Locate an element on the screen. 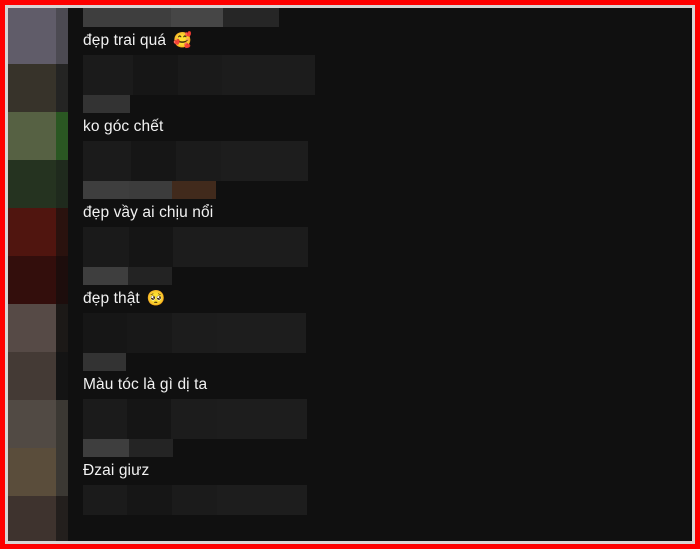  censored-avatar-column is located at coordinates (38, 274).